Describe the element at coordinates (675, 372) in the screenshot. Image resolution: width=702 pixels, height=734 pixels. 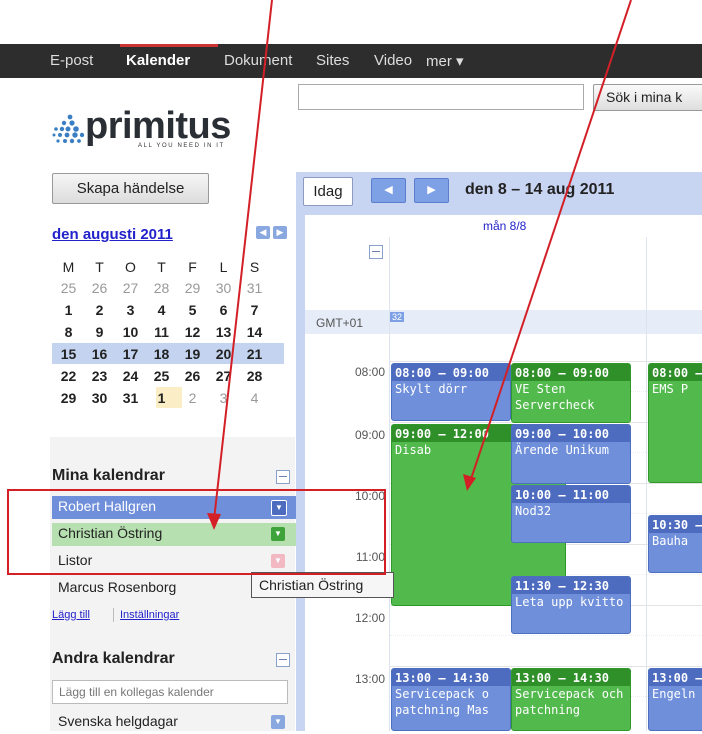
I see `event-time: 08:00 –` at that location.